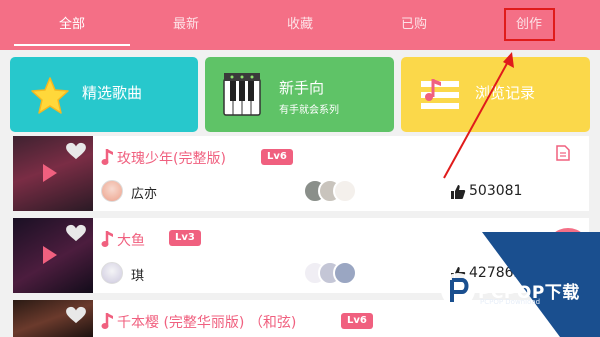  What do you see at coordinates (568, 250) in the screenshot?
I see `floating-action-button` at bounding box center [568, 250].